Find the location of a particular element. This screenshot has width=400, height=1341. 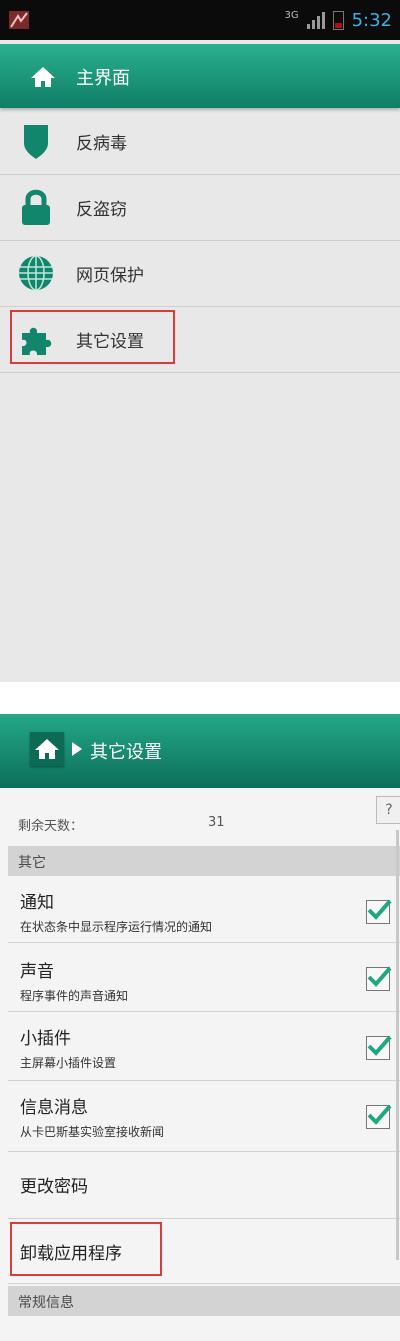

network-type: 3G is located at coordinates (291, 15).